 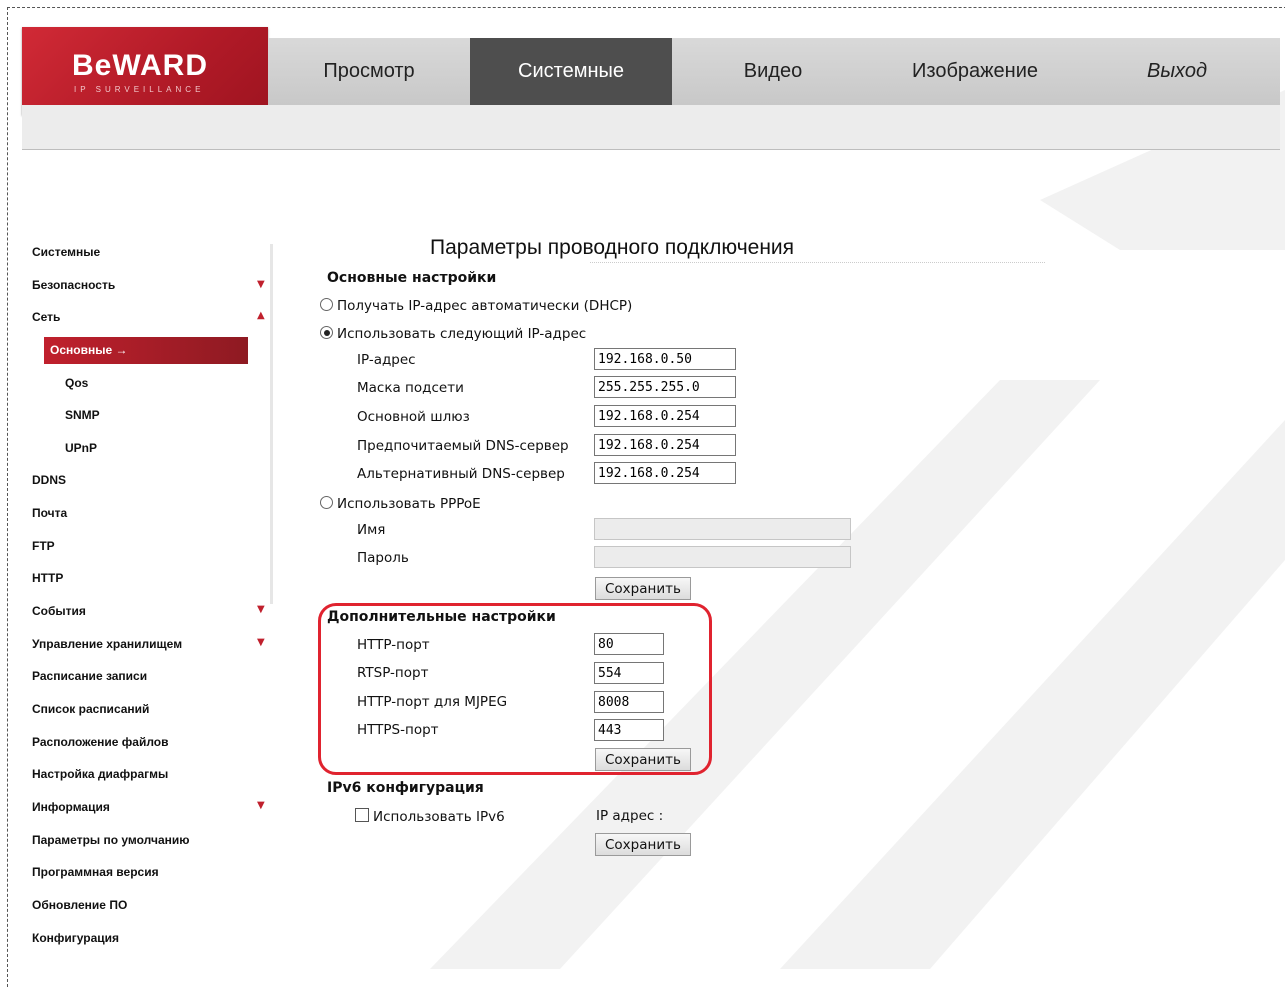 What do you see at coordinates (393, 645) in the screenshot?
I see `http-port-label: HTTP-порт` at bounding box center [393, 645].